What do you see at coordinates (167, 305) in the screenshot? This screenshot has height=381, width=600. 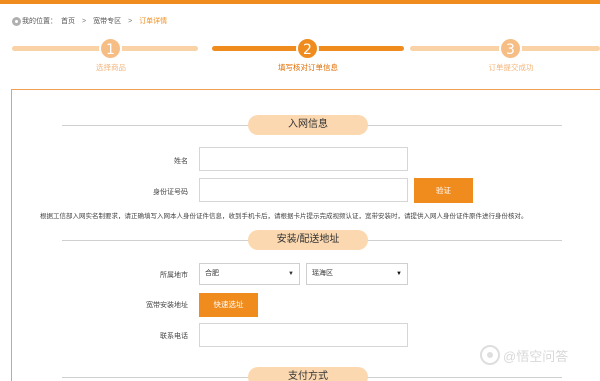 I see `install-address-label: 宽带安装地址` at bounding box center [167, 305].